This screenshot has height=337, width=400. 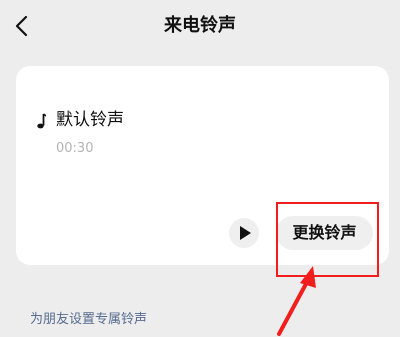 I want to click on friend-ringtone-link: 为朋友设置专属铃声, so click(x=88, y=320).